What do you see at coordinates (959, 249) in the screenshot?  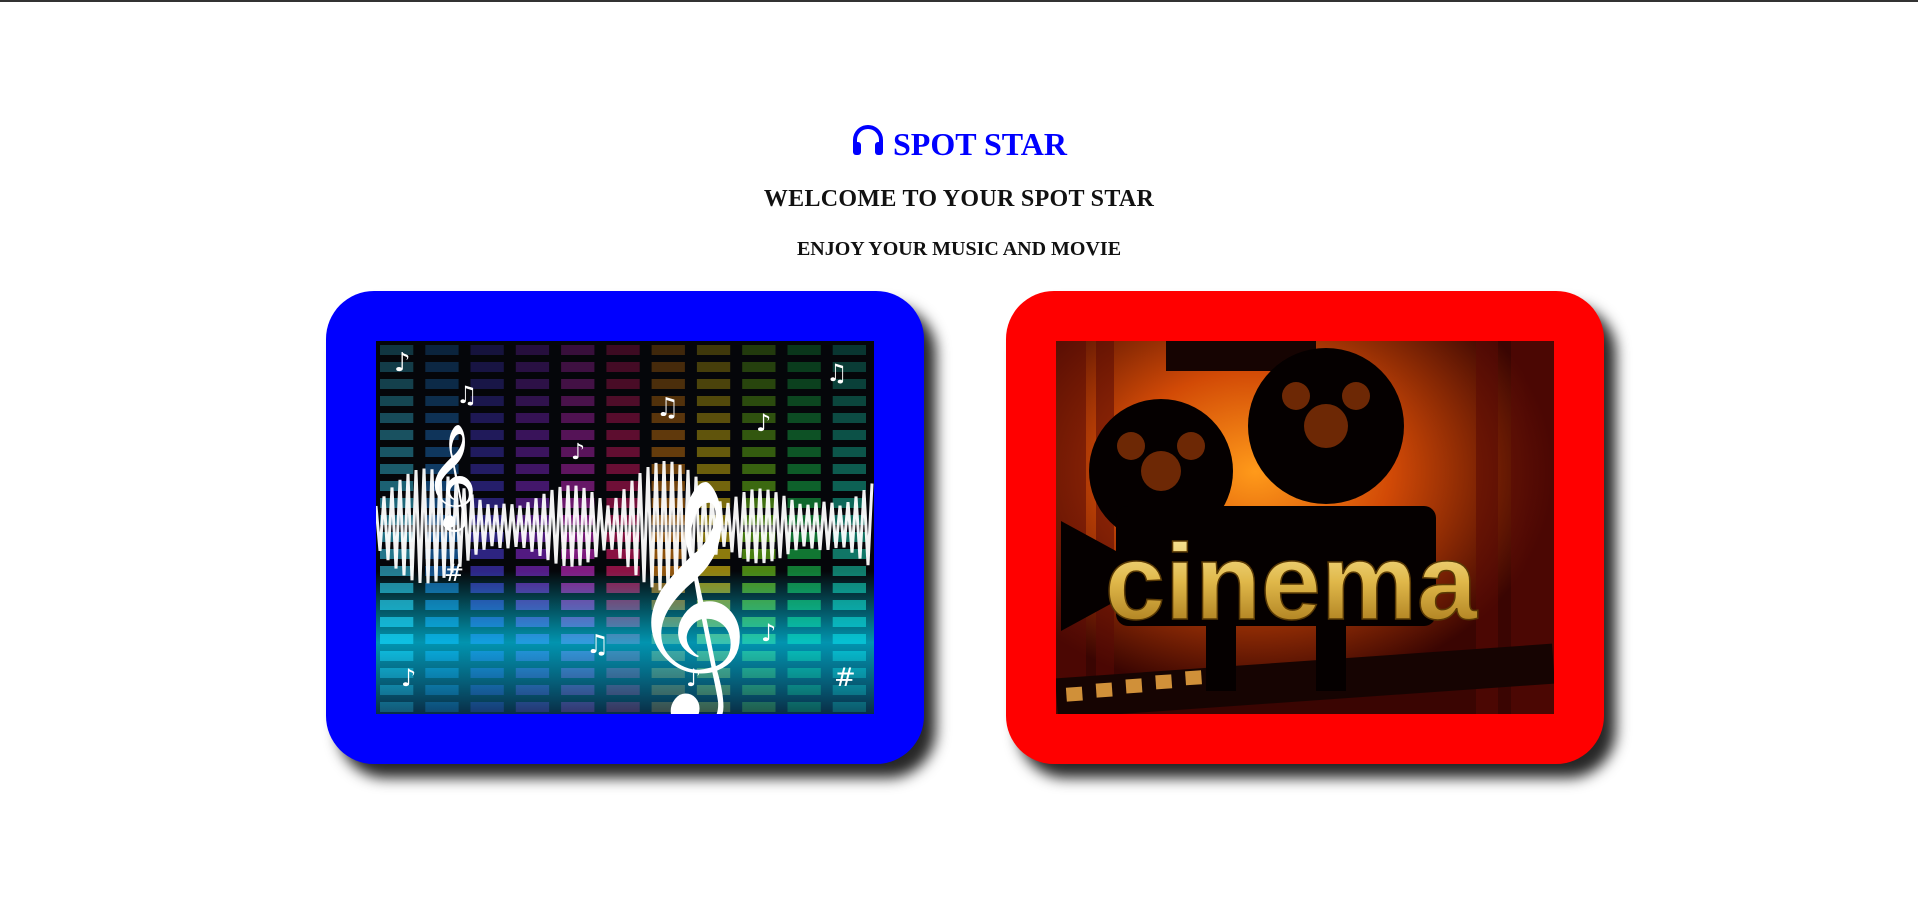 I see `tagline-heading: ENJOY YOUR MUSIC AND MOVIE` at bounding box center [959, 249].